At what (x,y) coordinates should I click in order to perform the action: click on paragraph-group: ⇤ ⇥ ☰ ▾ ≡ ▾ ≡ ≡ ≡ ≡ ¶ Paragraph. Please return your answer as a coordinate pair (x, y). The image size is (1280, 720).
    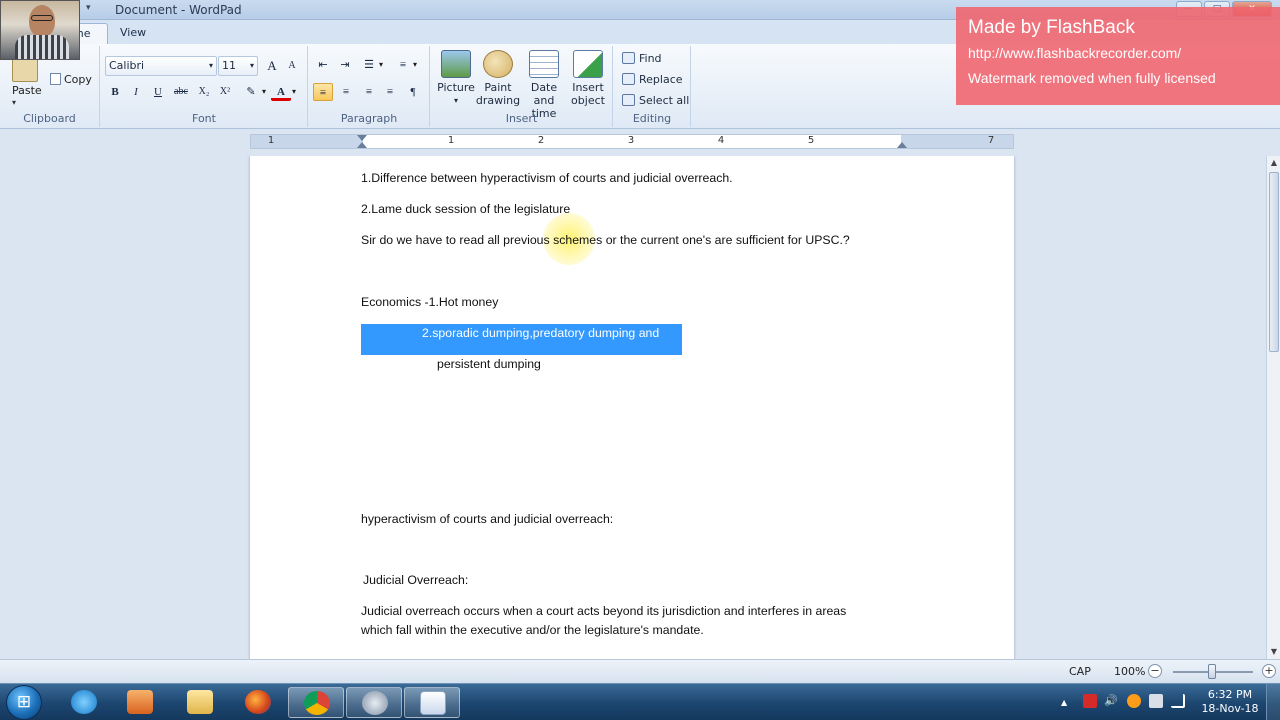
    Looking at the image, I should click on (369, 86).